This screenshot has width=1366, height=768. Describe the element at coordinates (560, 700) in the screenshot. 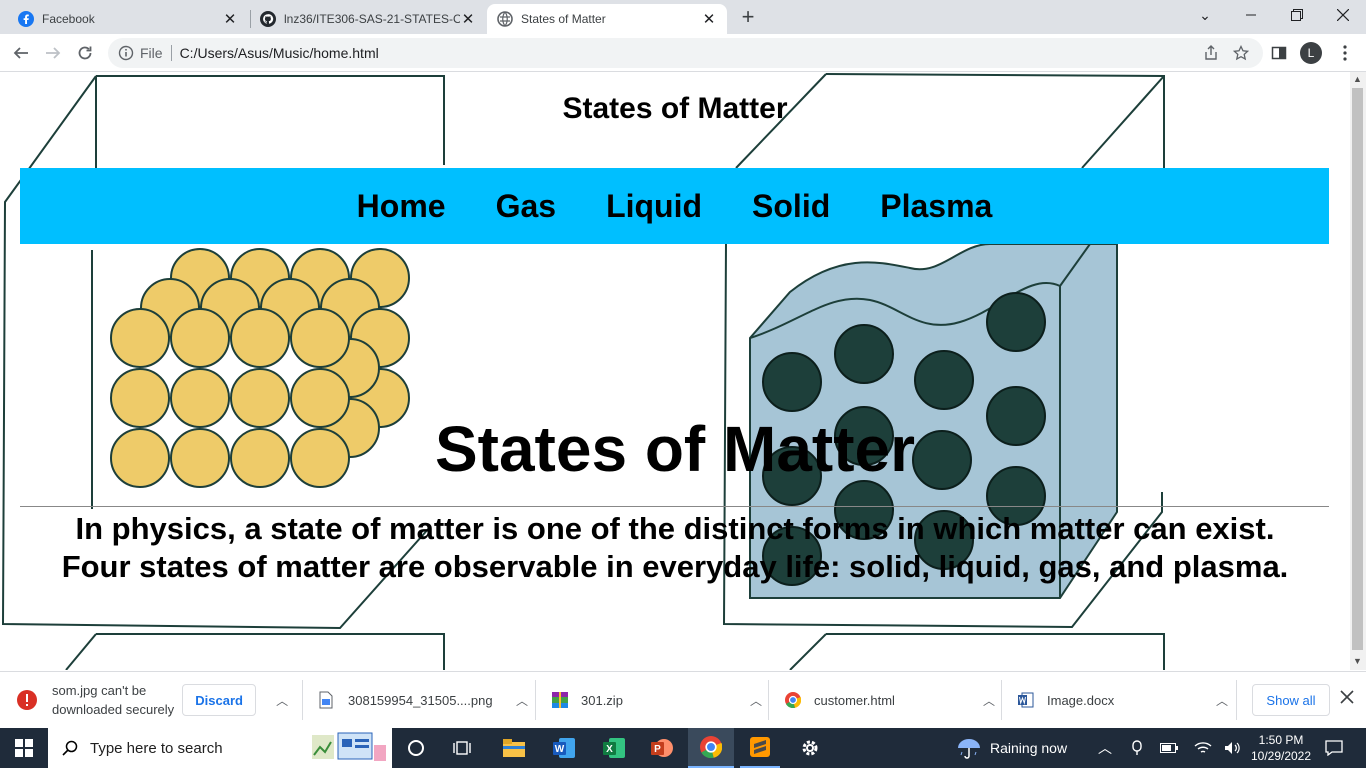

I see `archive-file-icon` at that location.